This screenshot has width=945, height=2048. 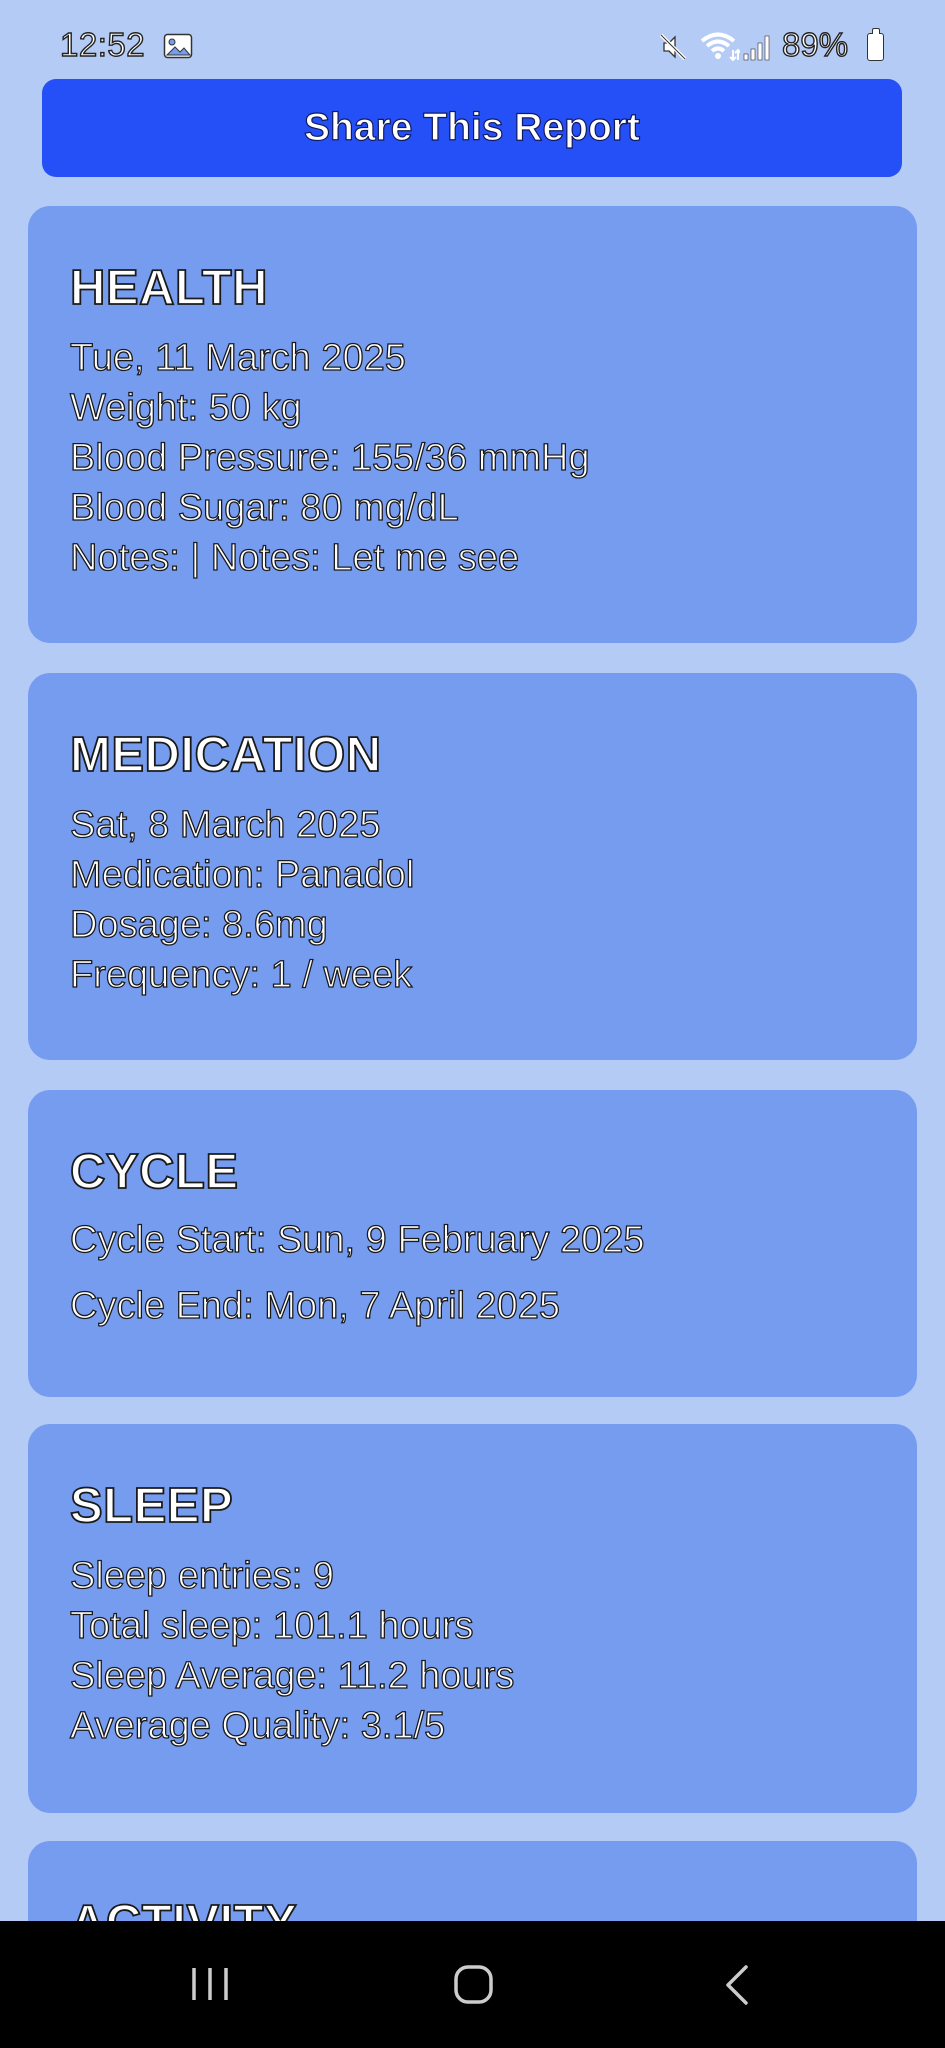 I want to click on wifi-icon, so click(x=720, y=47).